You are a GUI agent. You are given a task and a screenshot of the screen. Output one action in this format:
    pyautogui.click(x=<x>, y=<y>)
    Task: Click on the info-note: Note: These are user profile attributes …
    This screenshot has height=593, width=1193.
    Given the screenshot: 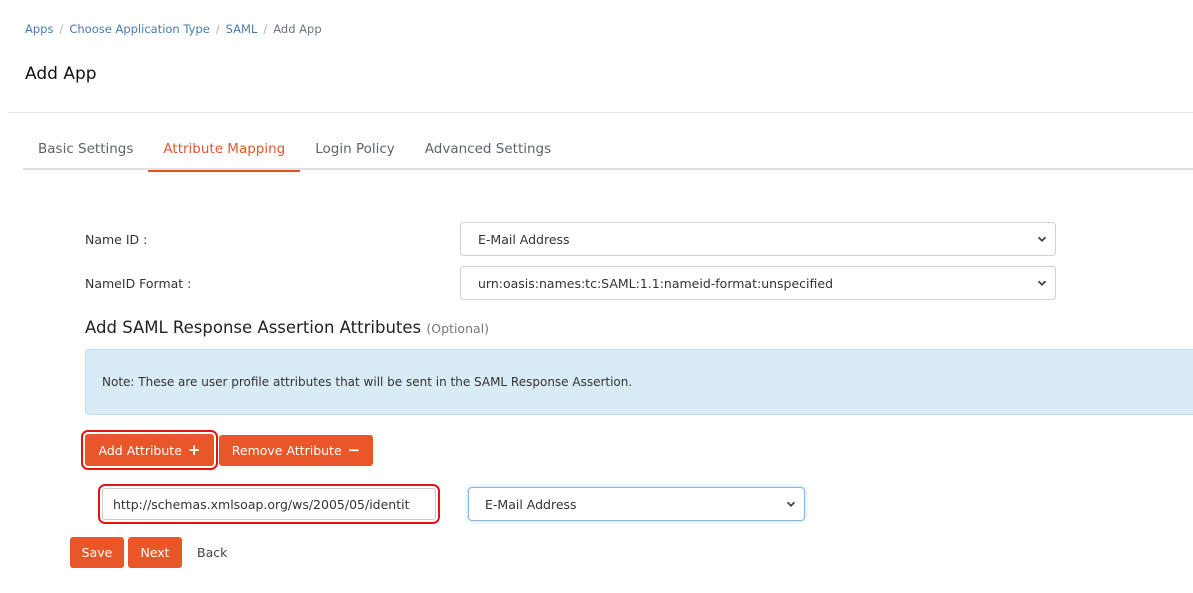 What is the action you would take?
    pyautogui.click(x=639, y=382)
    